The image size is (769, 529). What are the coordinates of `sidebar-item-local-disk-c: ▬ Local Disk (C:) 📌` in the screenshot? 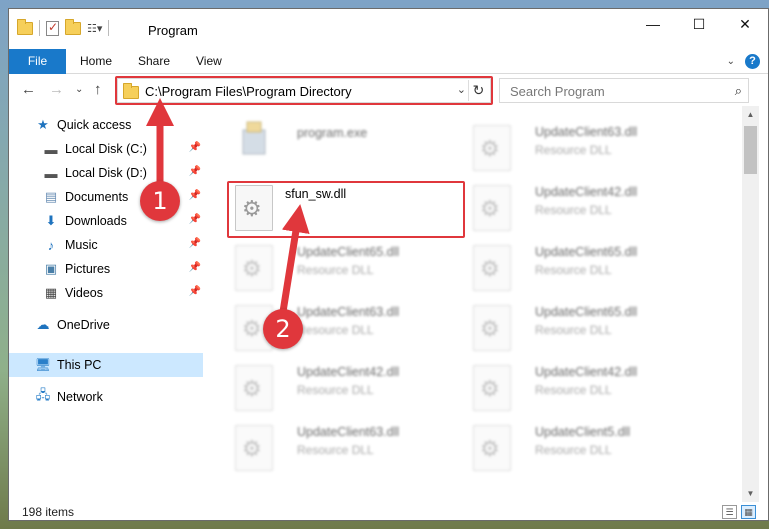 It's located at (106, 149).